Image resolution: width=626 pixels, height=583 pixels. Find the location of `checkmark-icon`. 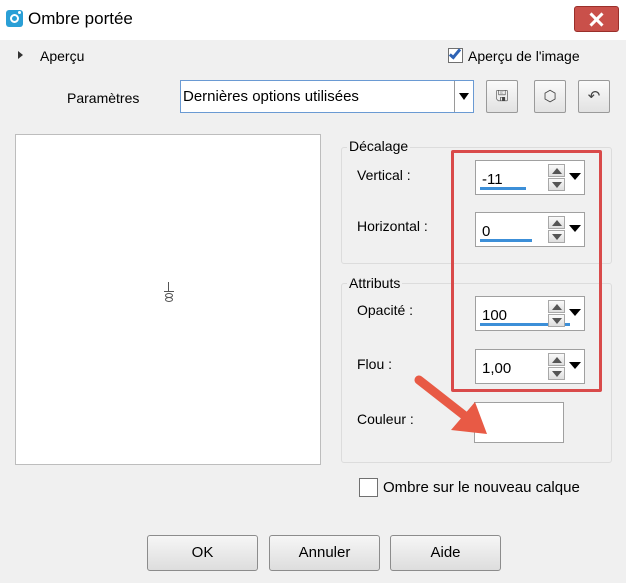

checkmark-icon is located at coordinates (455, 53).